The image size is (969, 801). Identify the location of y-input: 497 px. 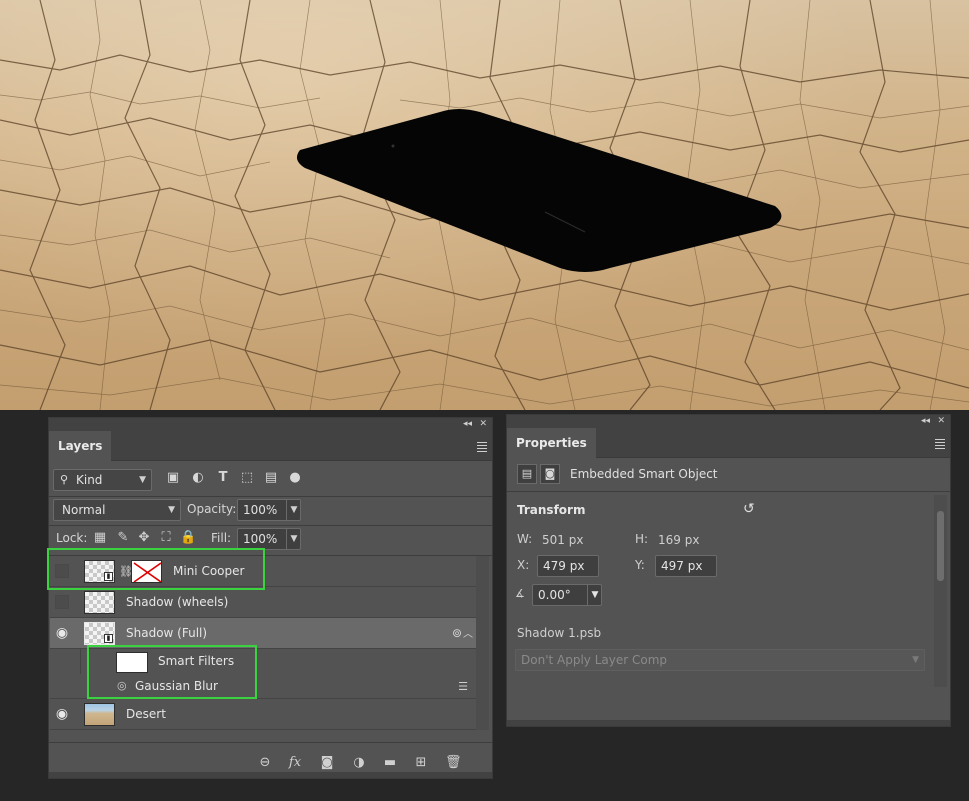
(686, 566).